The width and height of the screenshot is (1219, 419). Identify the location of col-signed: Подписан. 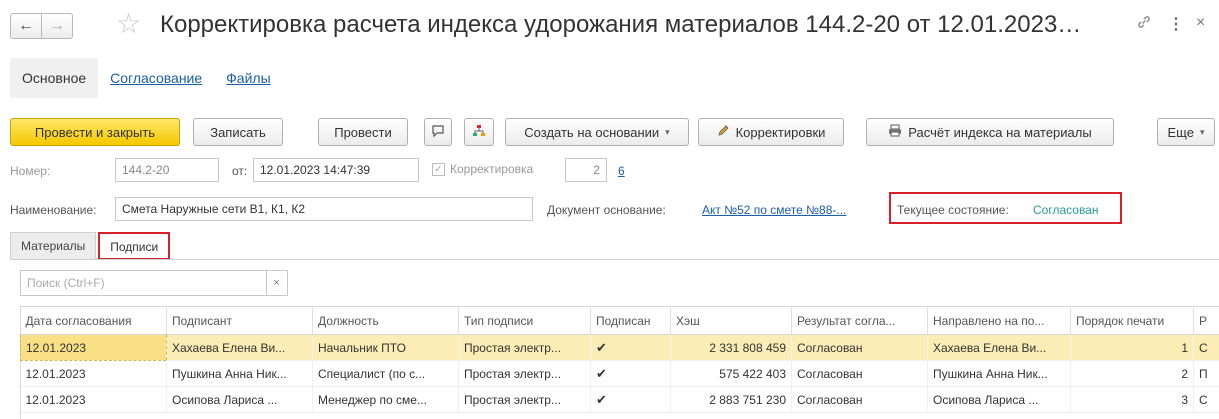
(630, 320).